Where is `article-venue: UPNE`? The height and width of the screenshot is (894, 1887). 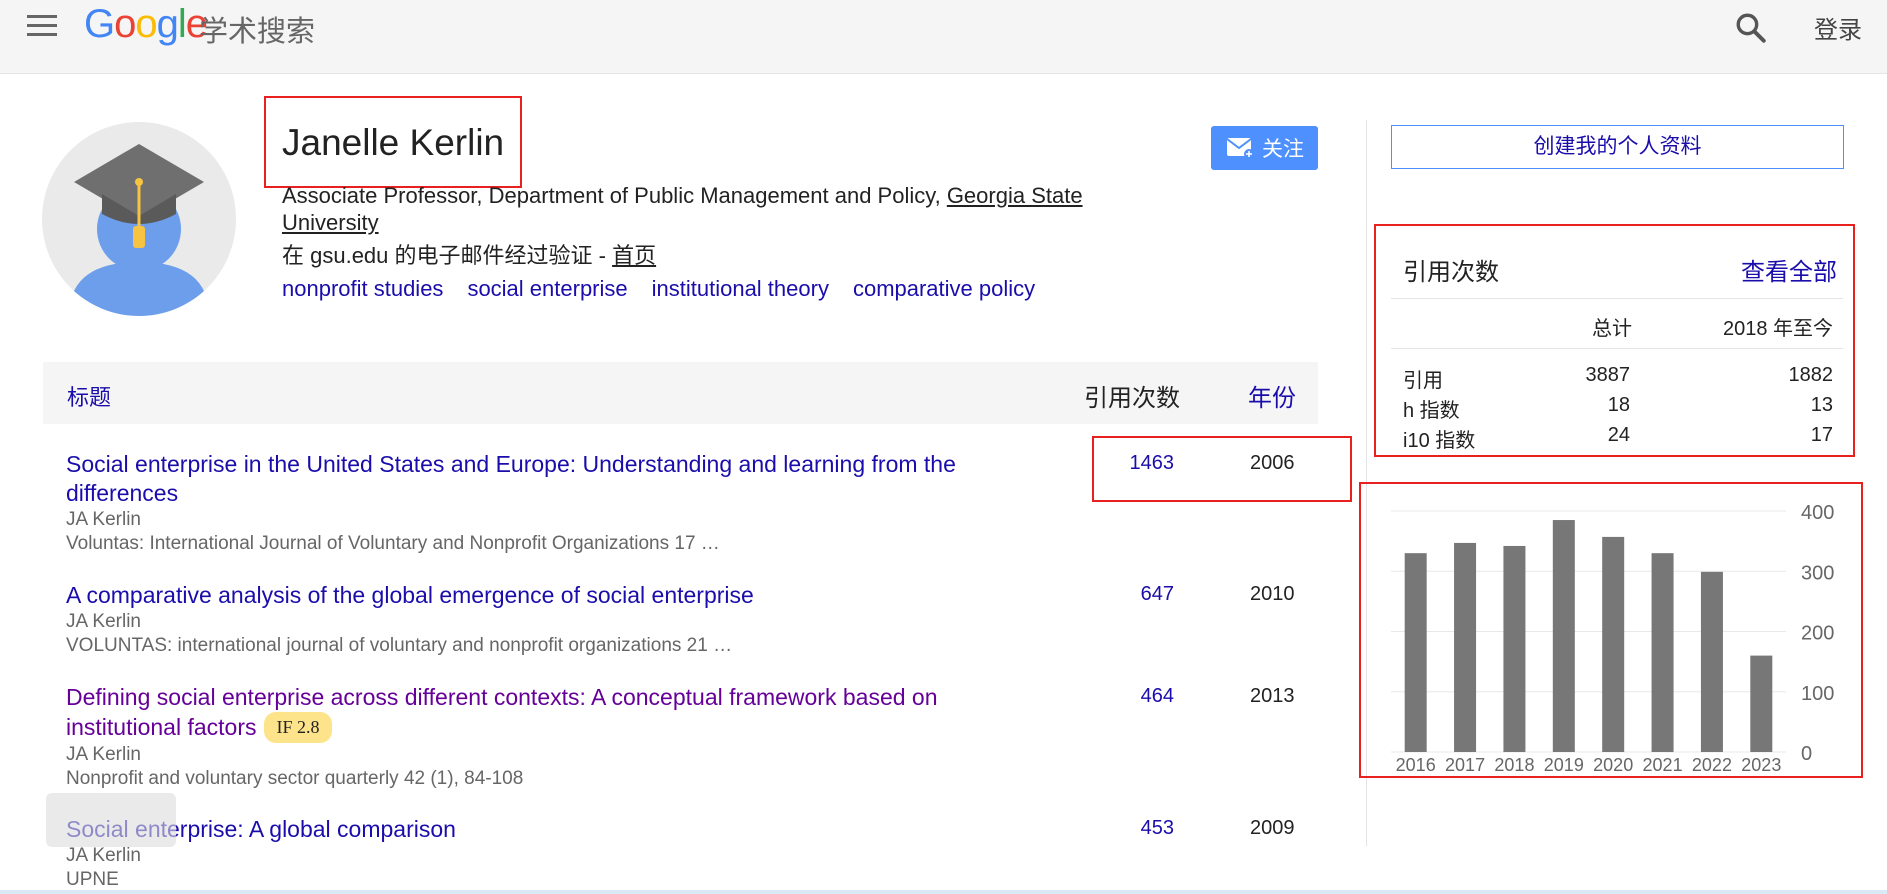 article-venue: UPNE is located at coordinates (92, 879).